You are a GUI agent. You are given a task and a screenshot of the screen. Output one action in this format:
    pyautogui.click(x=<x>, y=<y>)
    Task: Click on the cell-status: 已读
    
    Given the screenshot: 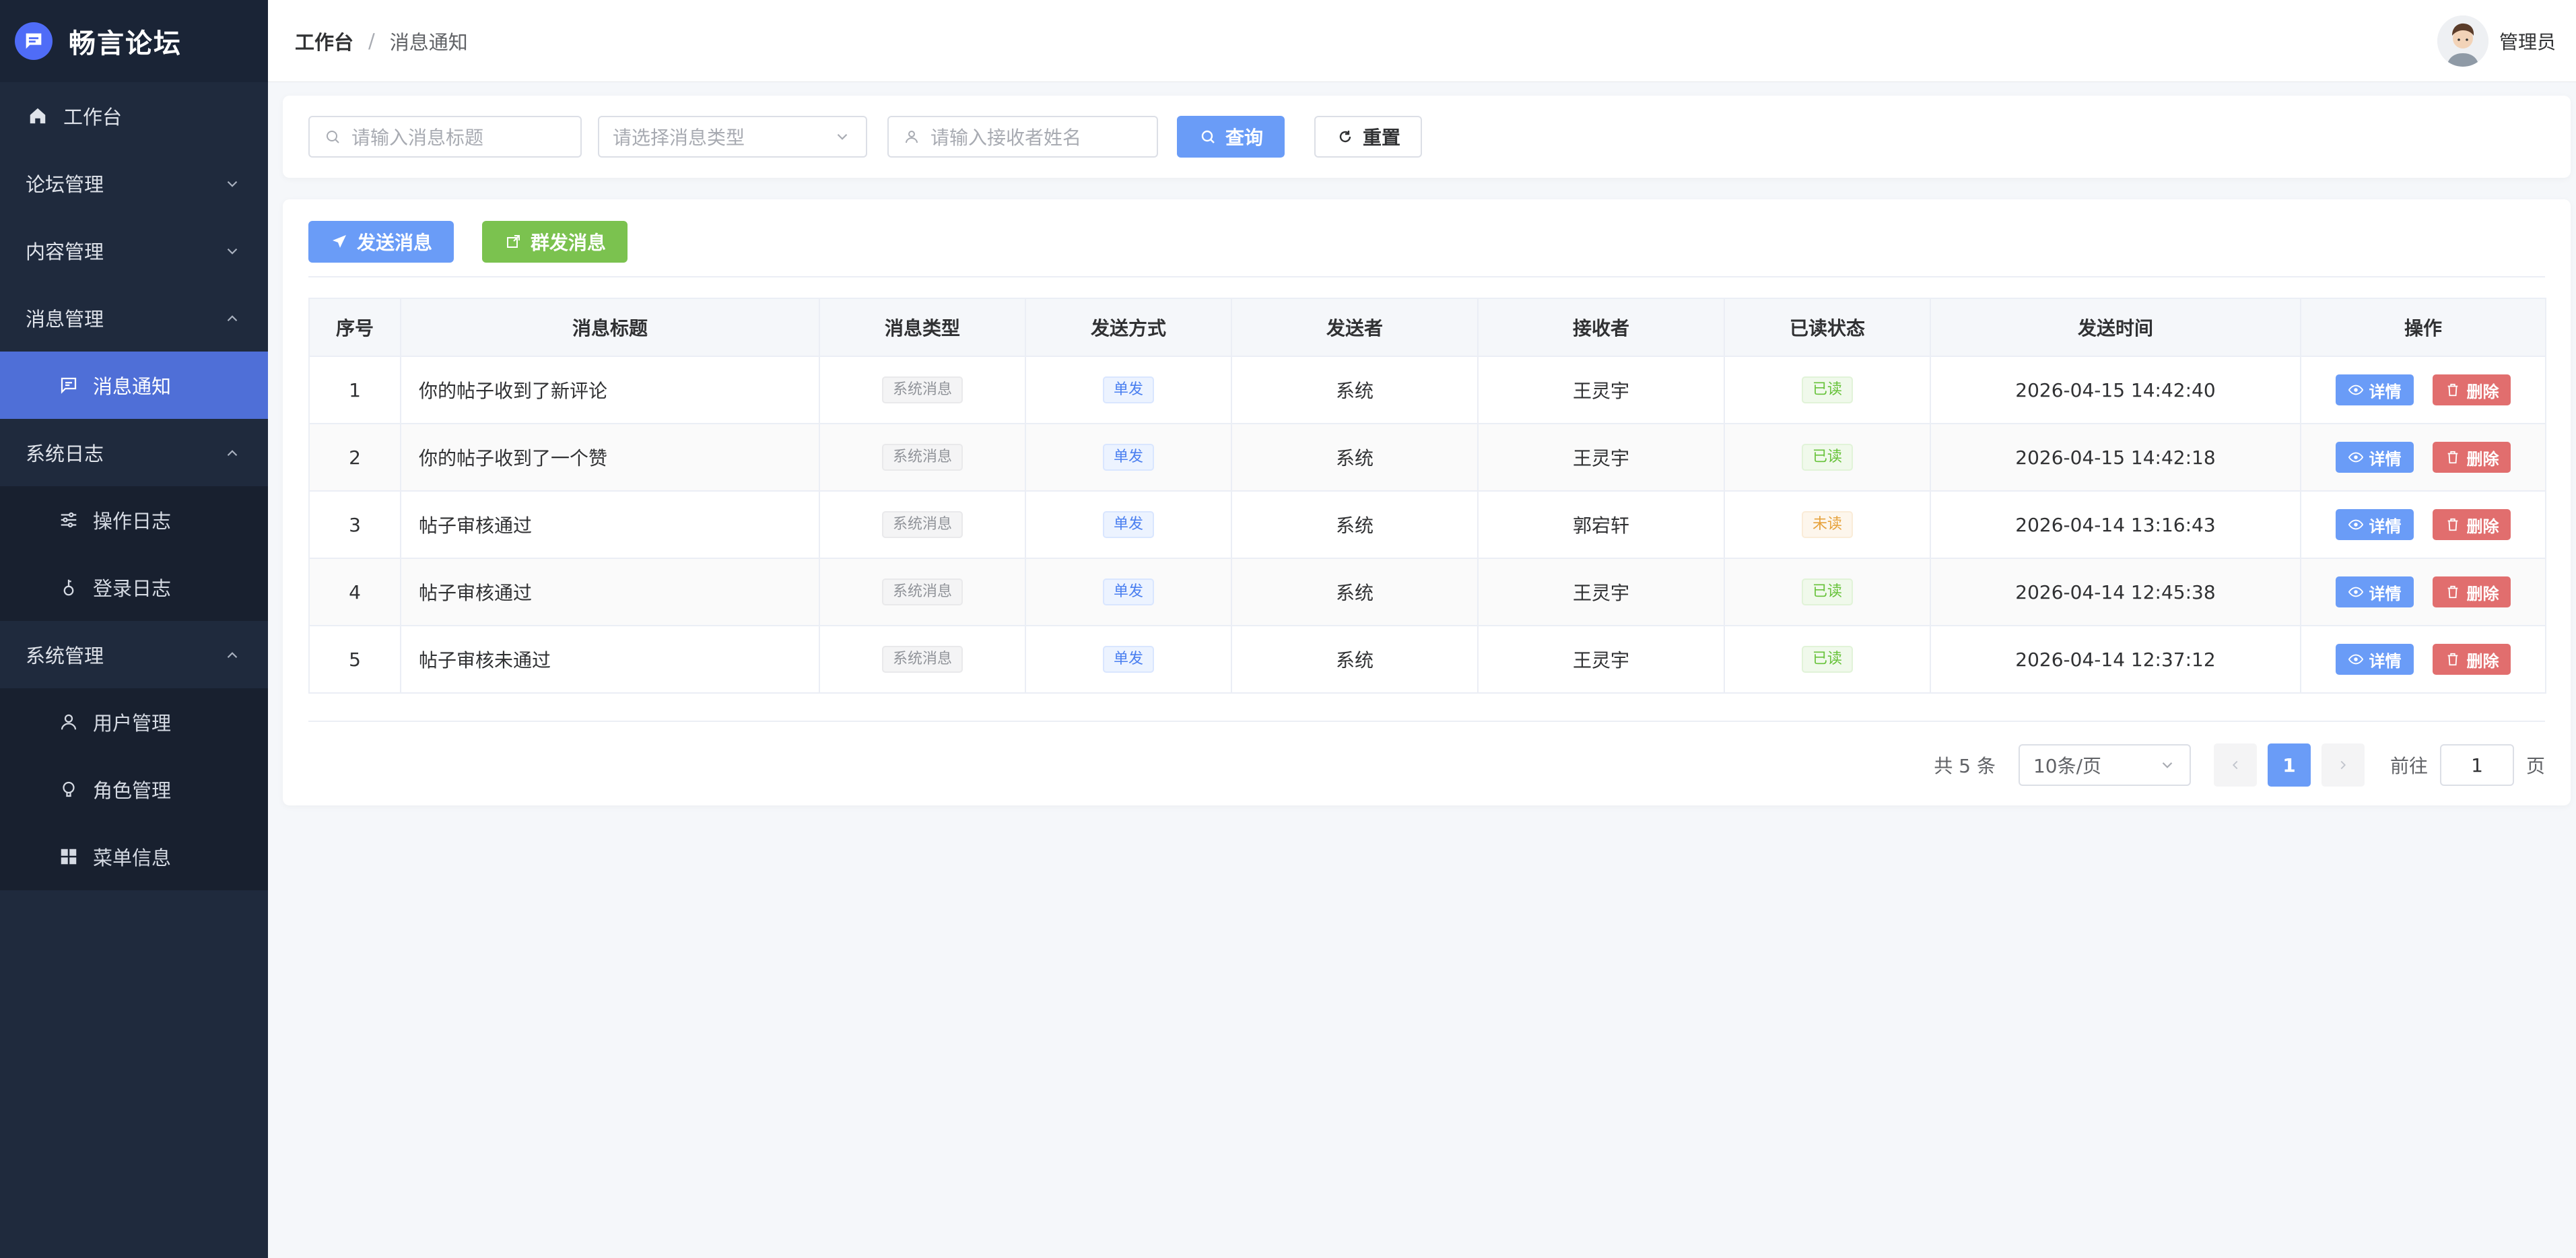 What is the action you would take?
    pyautogui.click(x=1828, y=390)
    